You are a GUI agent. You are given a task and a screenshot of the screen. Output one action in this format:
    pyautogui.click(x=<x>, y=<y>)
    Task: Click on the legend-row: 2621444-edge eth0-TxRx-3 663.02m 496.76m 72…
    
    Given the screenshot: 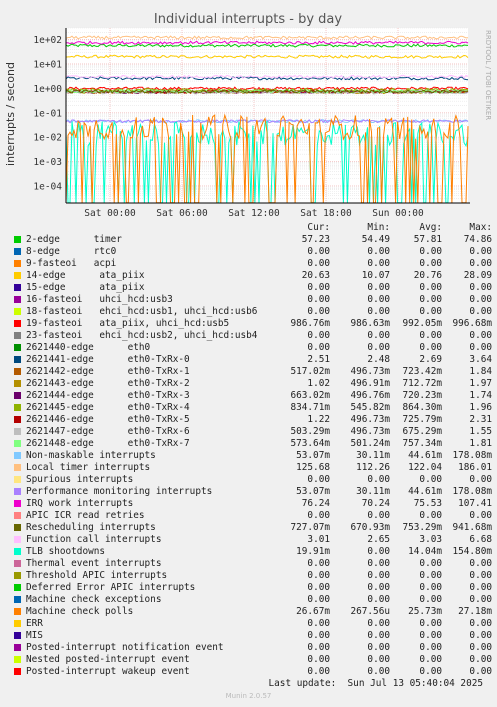 What is the action you would take?
    pyautogui.click(x=253, y=396)
    